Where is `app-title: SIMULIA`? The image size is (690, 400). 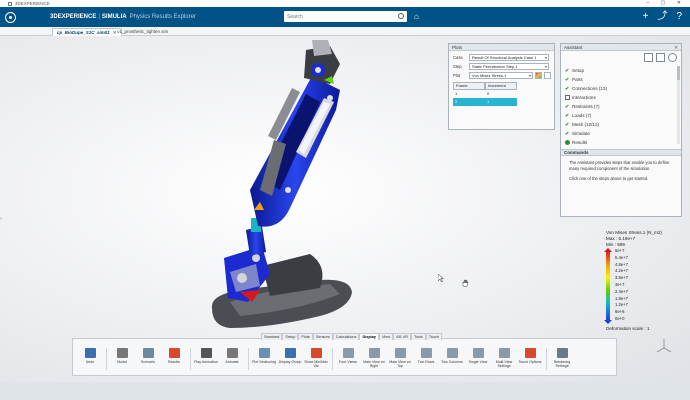 app-title: SIMULIA is located at coordinates (114, 17).